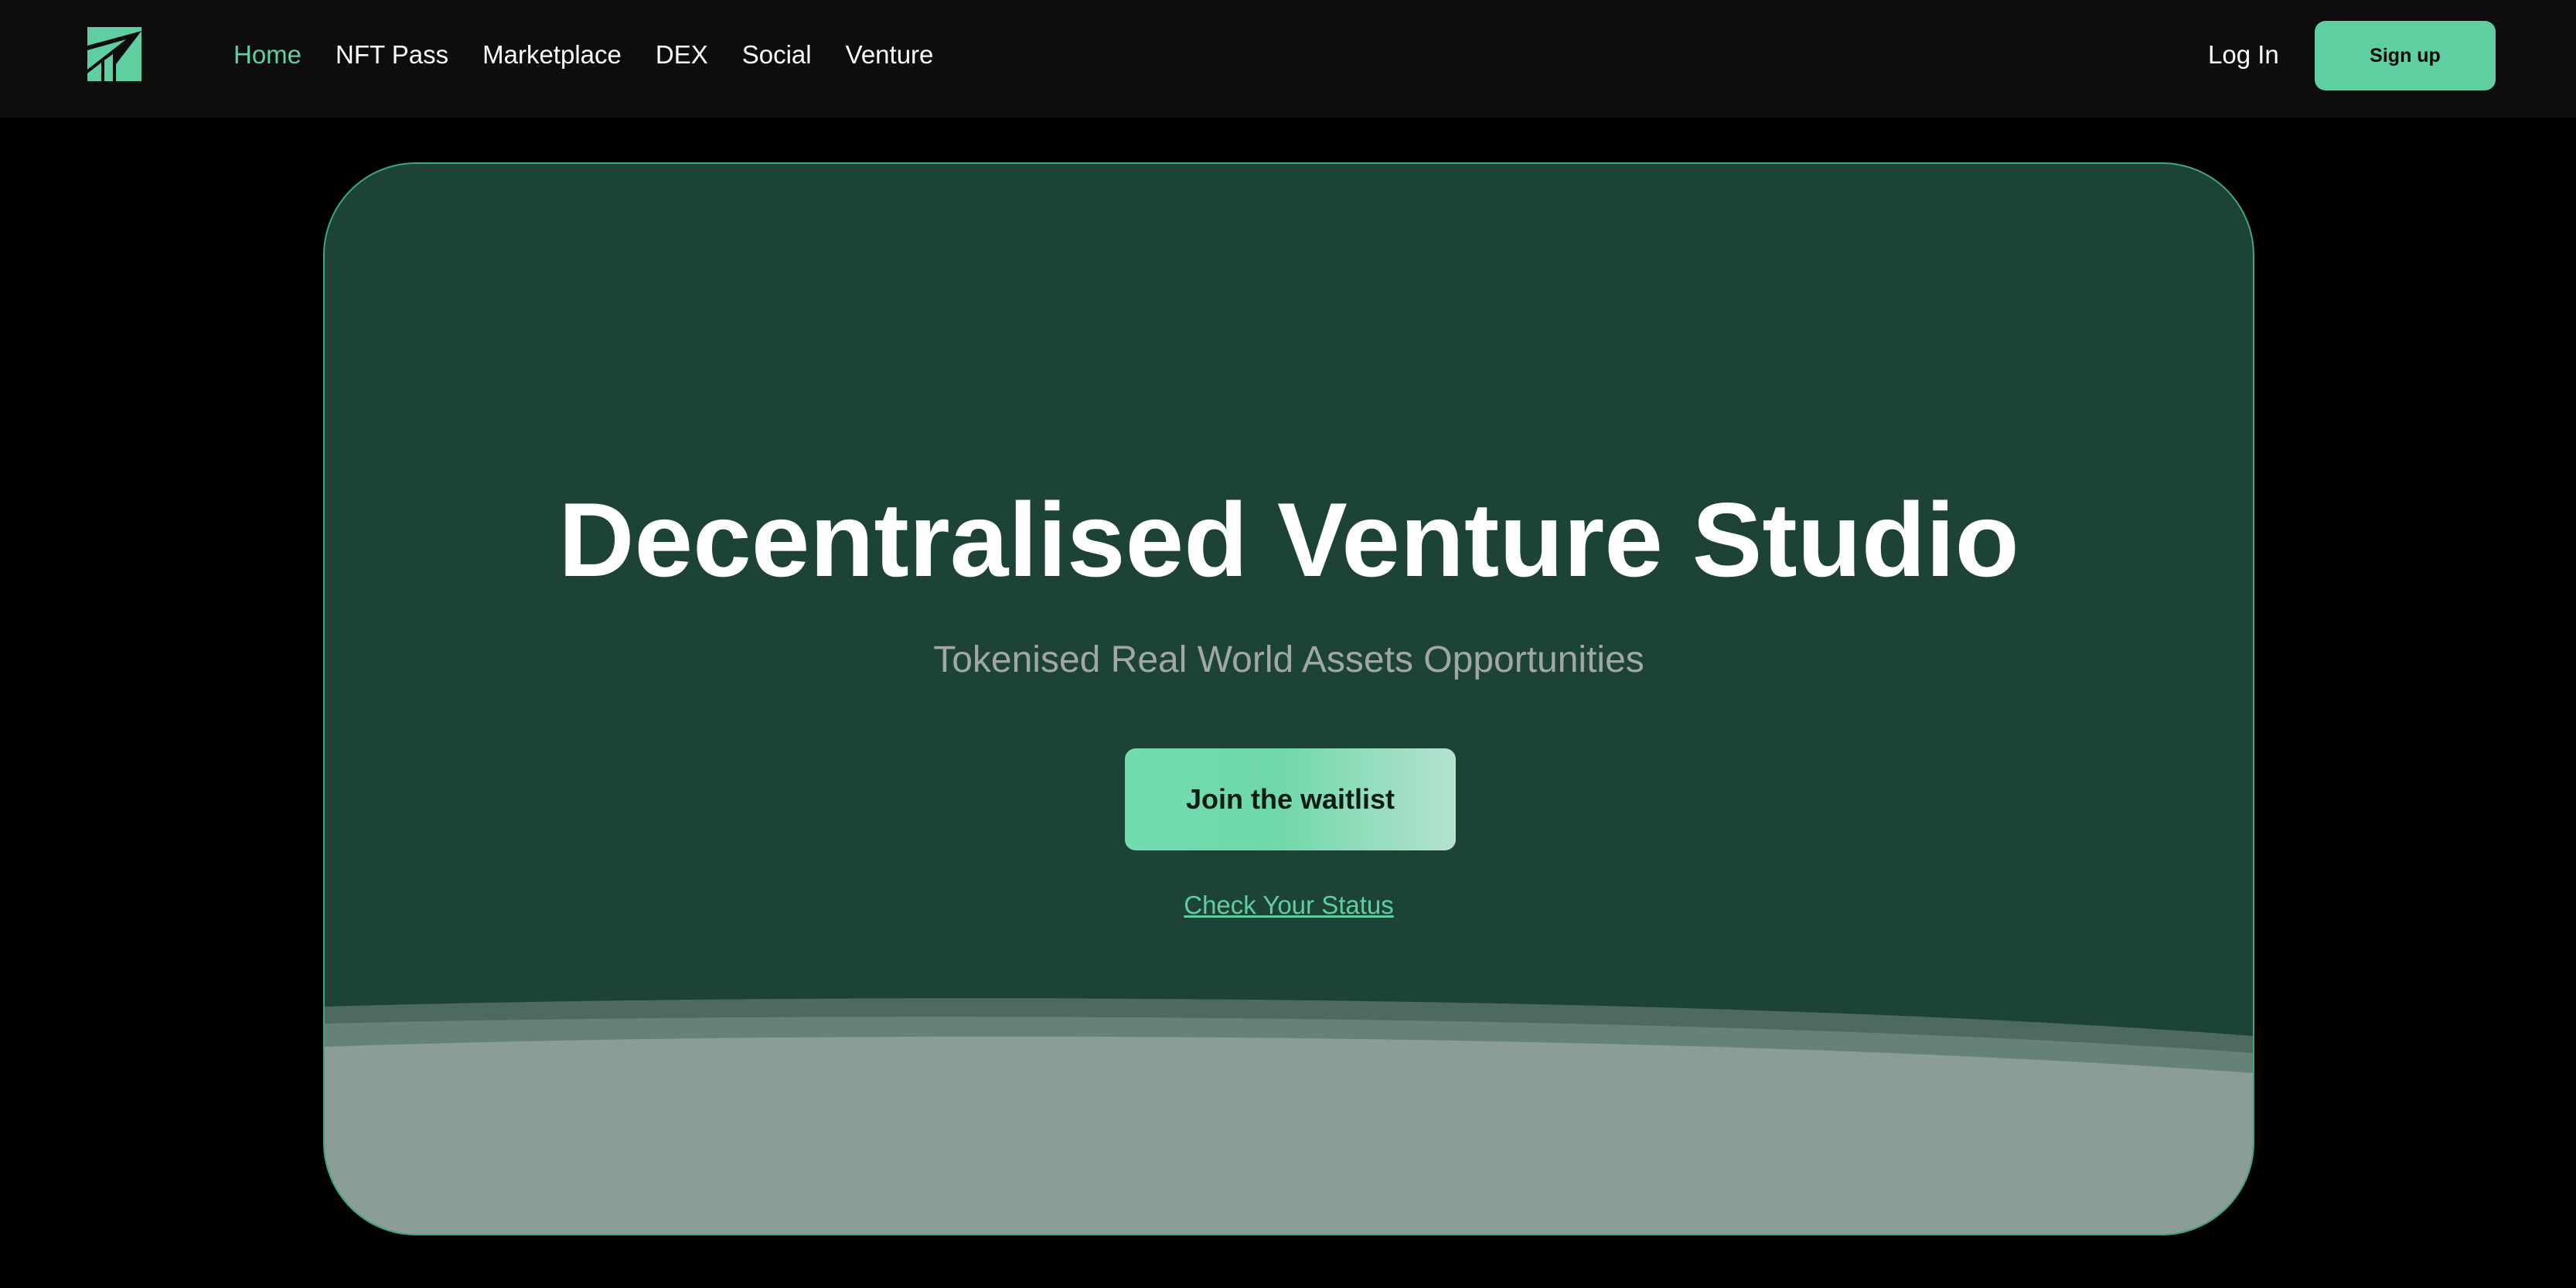 This screenshot has width=2576, height=1288. Describe the element at coordinates (1288, 539) in the screenshot. I see `hero-title: Decentralised Venture Studio` at that location.